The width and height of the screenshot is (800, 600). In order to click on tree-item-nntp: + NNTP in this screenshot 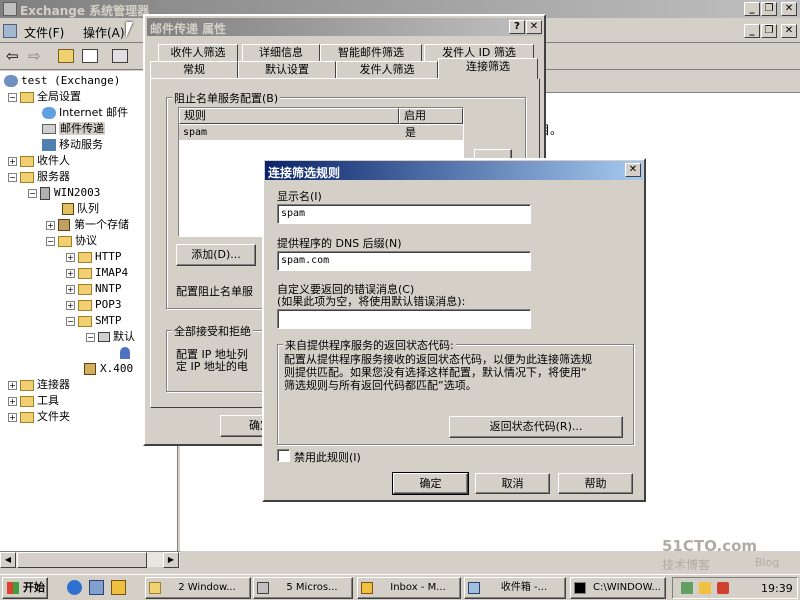, I will do `click(94, 289)`.